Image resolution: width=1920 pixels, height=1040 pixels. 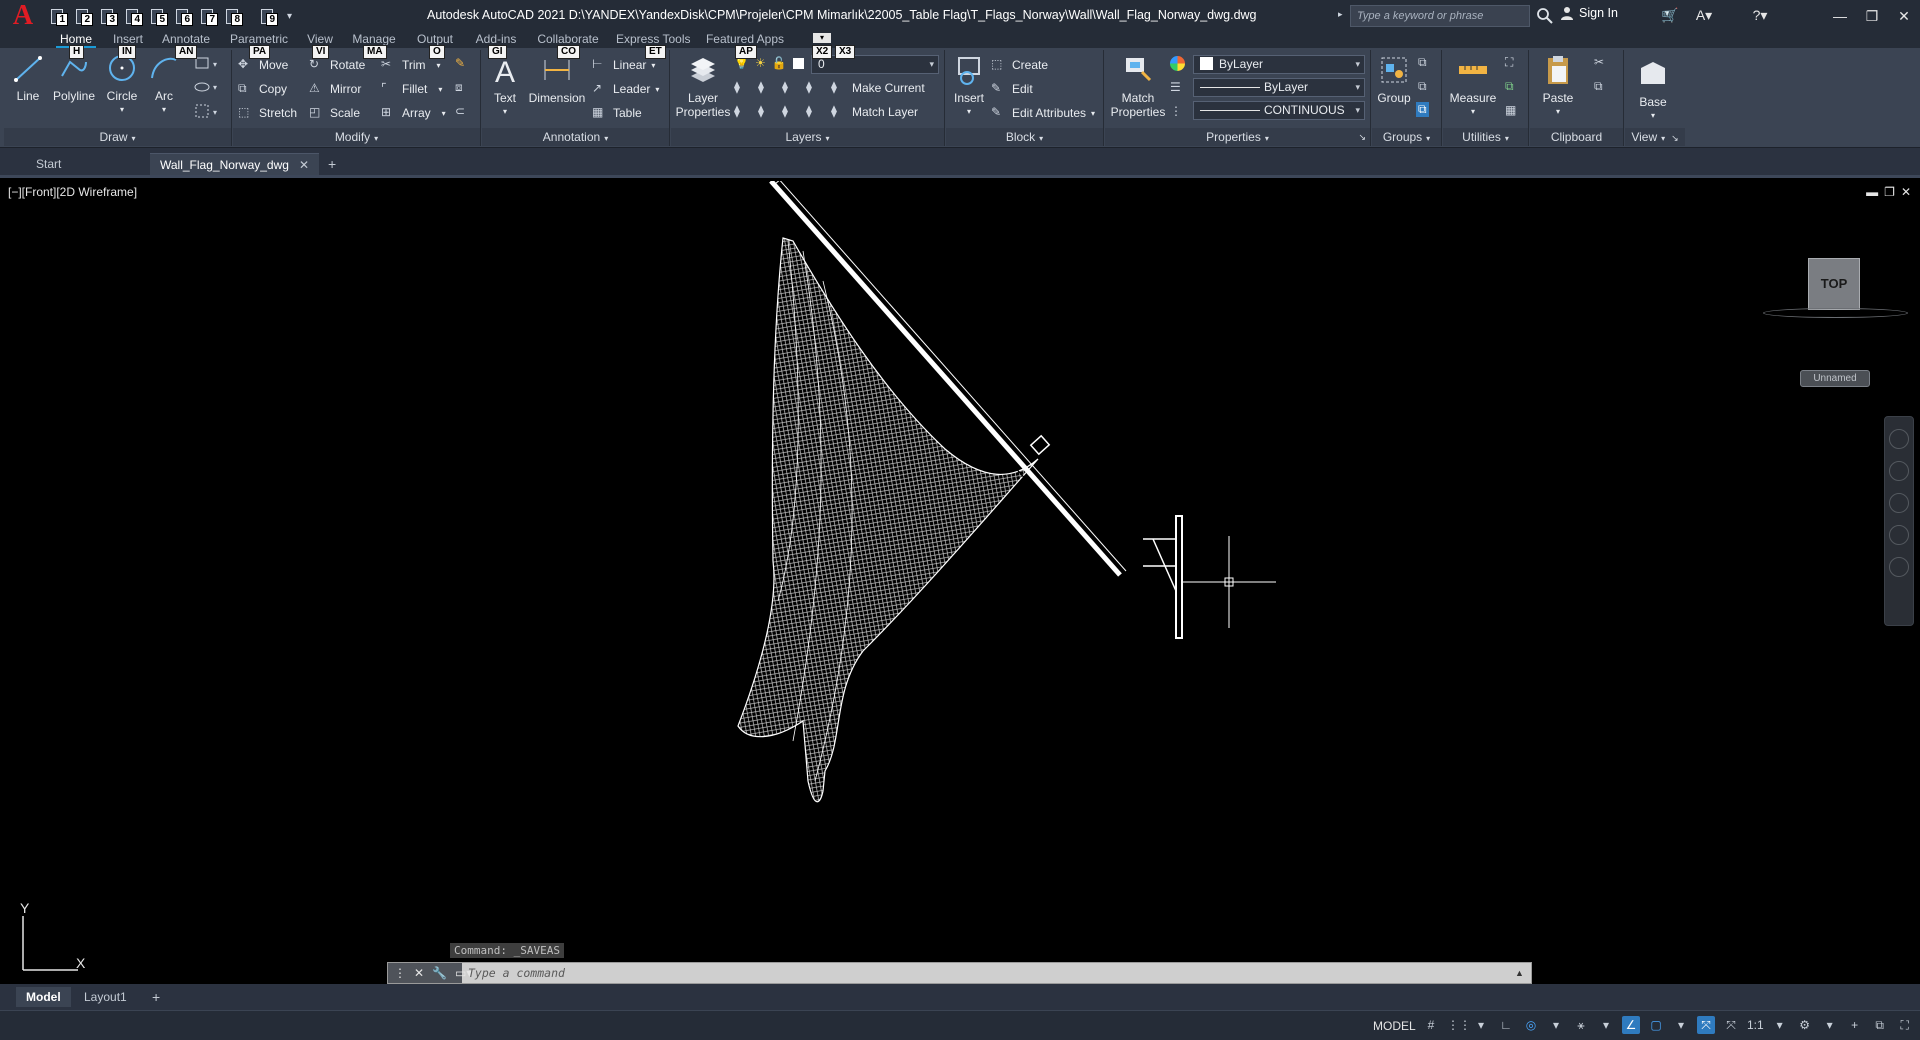 What do you see at coordinates (1473, 86) in the screenshot?
I see `measure-button: Measure ▾` at bounding box center [1473, 86].